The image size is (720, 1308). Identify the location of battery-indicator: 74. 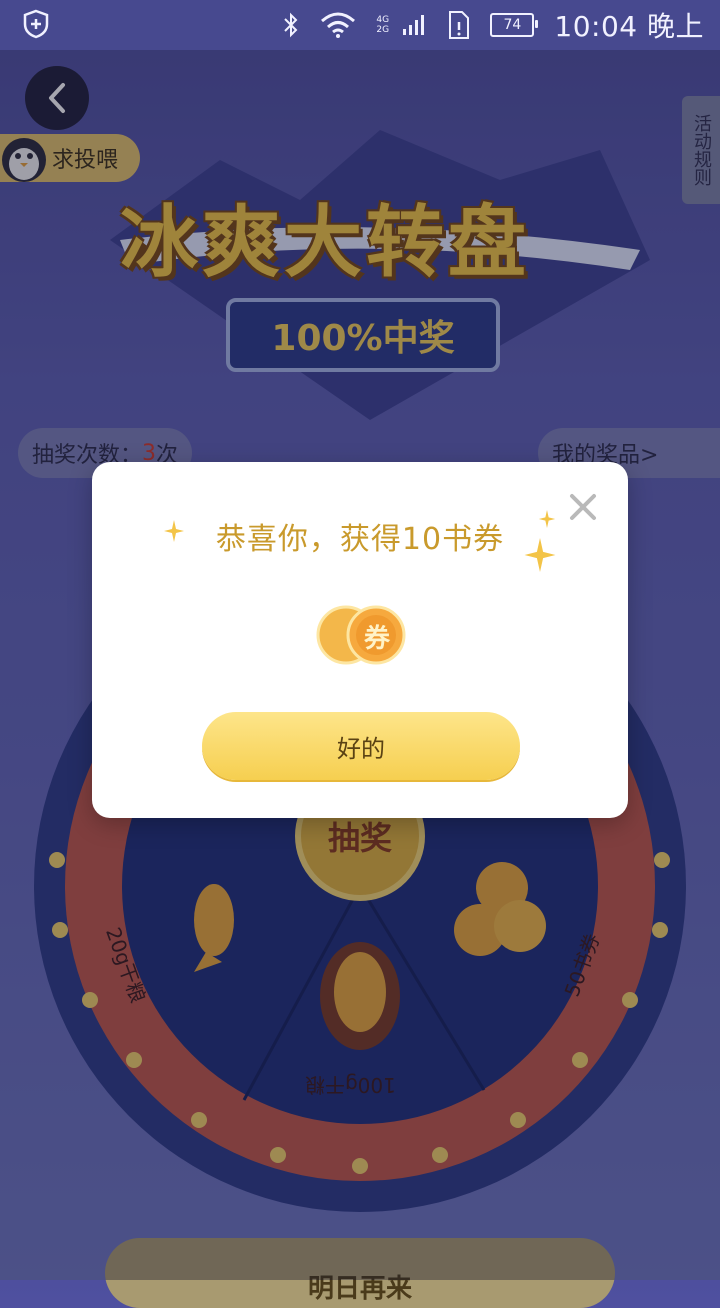
(514, 25).